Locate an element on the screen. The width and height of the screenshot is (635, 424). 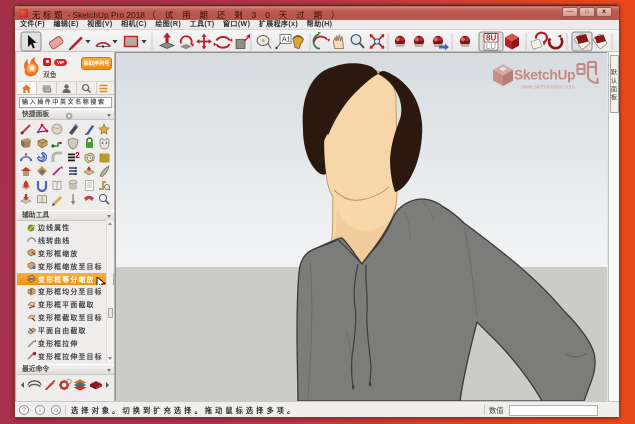
svg-text: 2 is located at coordinates (77, 155).